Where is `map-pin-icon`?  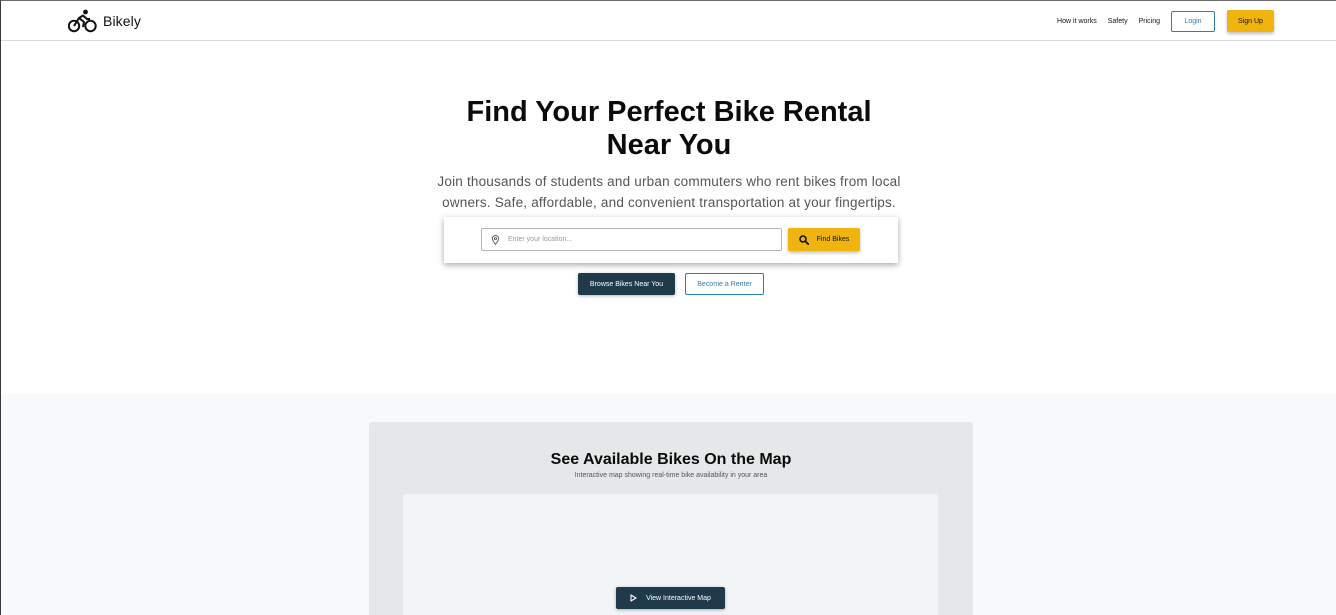 map-pin-icon is located at coordinates (495, 239).